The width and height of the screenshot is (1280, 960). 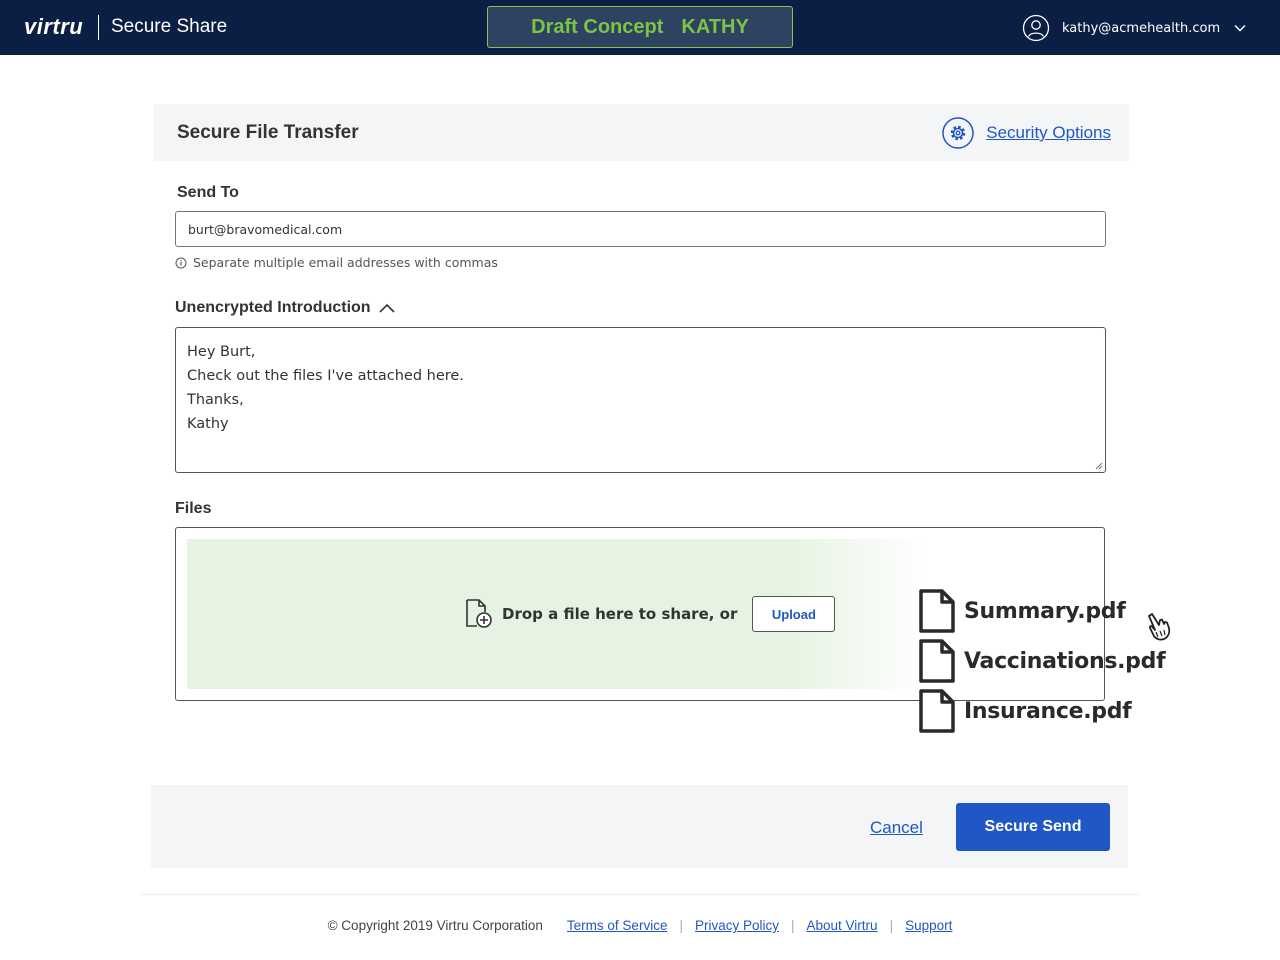 I want to click on draft-badge-label: Draft Concept, so click(x=597, y=26).